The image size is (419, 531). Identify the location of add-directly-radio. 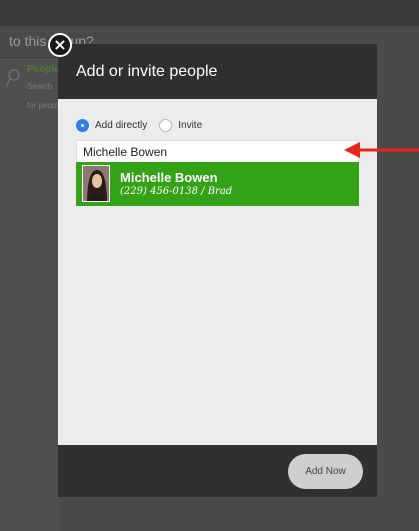
(82, 125).